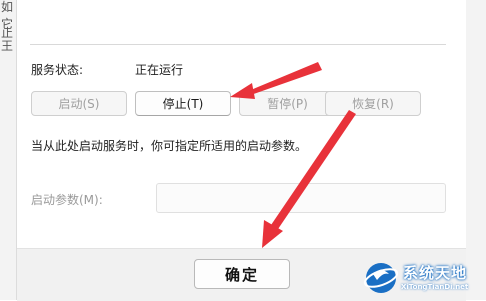  What do you see at coordinates (435, 287) in the screenshot?
I see `watermark-subtitle: XiTongTianDi.net` at bounding box center [435, 287].